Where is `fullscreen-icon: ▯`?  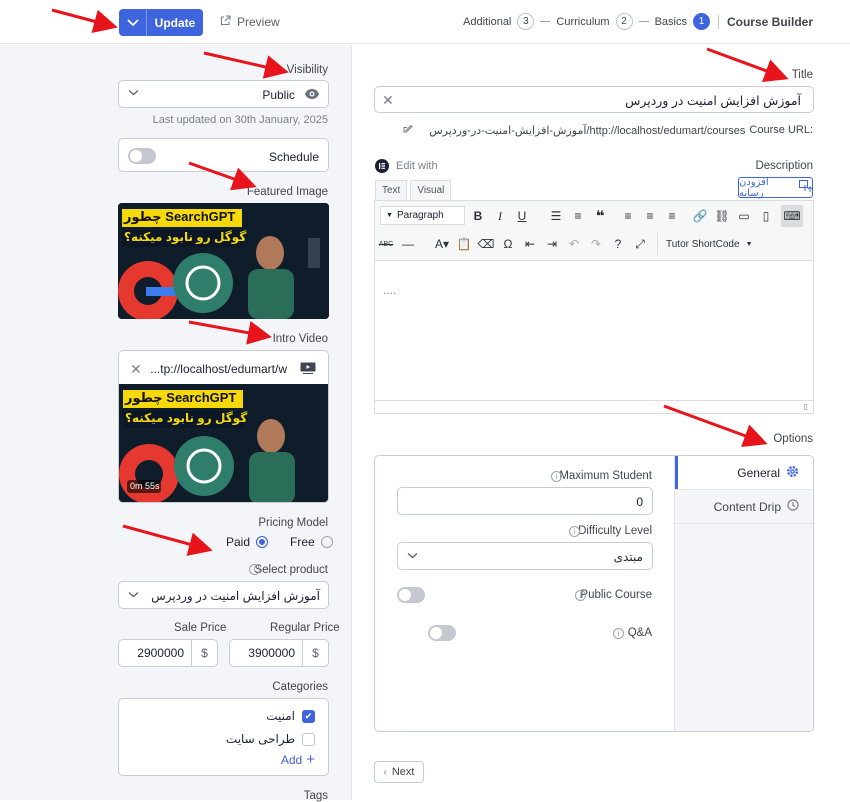
fullscreen-icon: ▯ is located at coordinates (766, 216).